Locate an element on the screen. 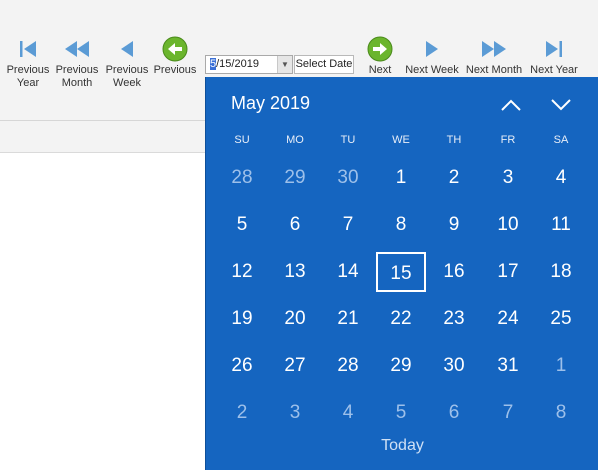  weekday-label: SU is located at coordinates (242, 140).